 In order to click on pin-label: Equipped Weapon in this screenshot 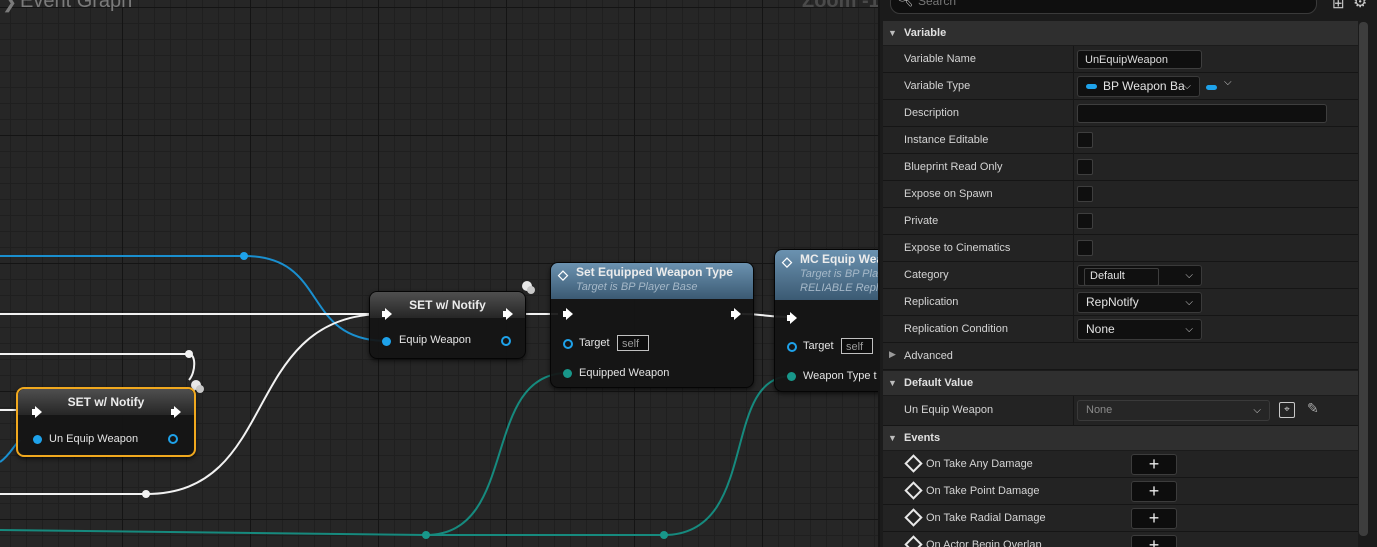, I will do `click(624, 373)`.